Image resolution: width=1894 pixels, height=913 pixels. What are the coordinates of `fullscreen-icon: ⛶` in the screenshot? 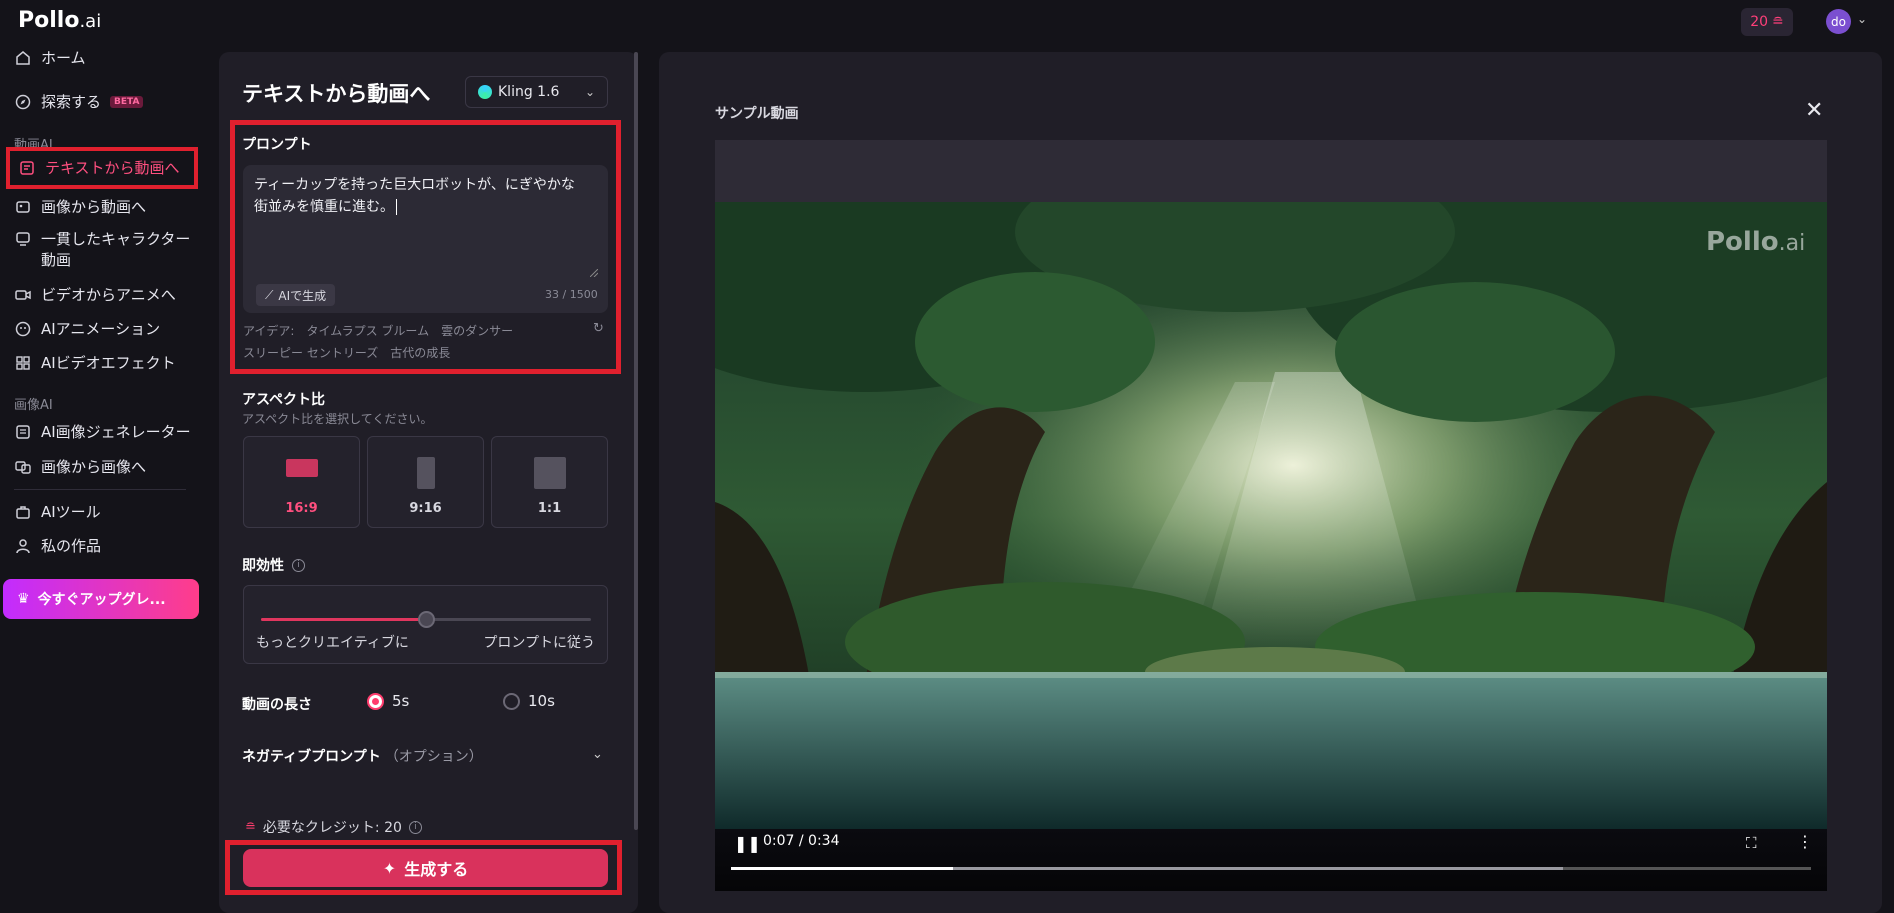 It's located at (1751, 843).